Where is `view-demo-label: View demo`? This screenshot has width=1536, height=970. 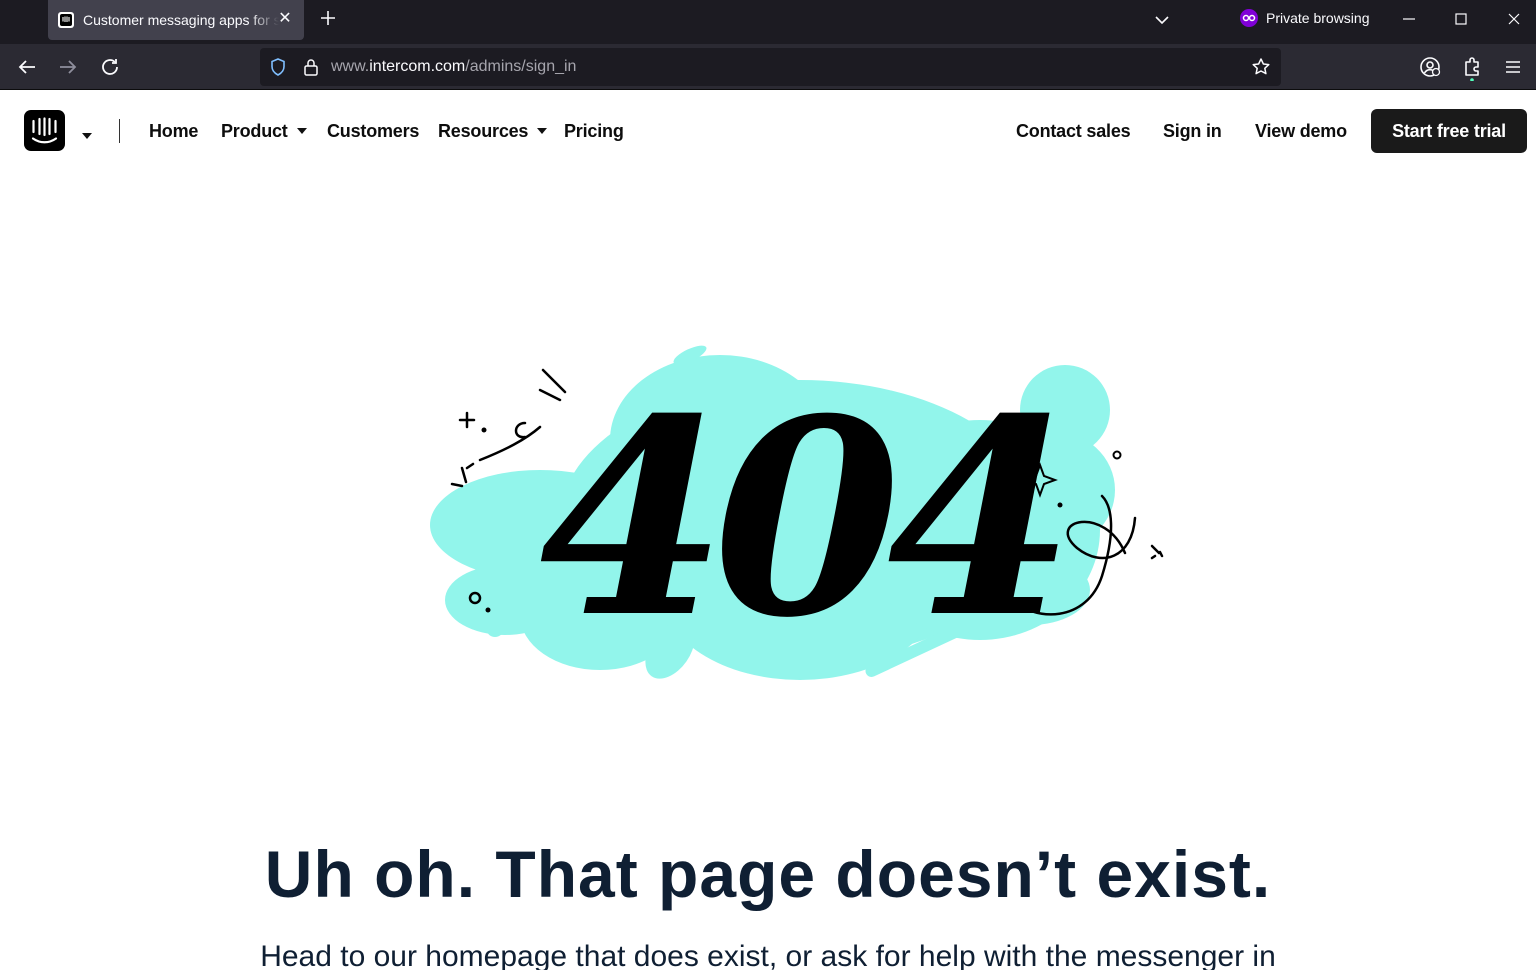
view-demo-label: View demo is located at coordinates (1301, 130).